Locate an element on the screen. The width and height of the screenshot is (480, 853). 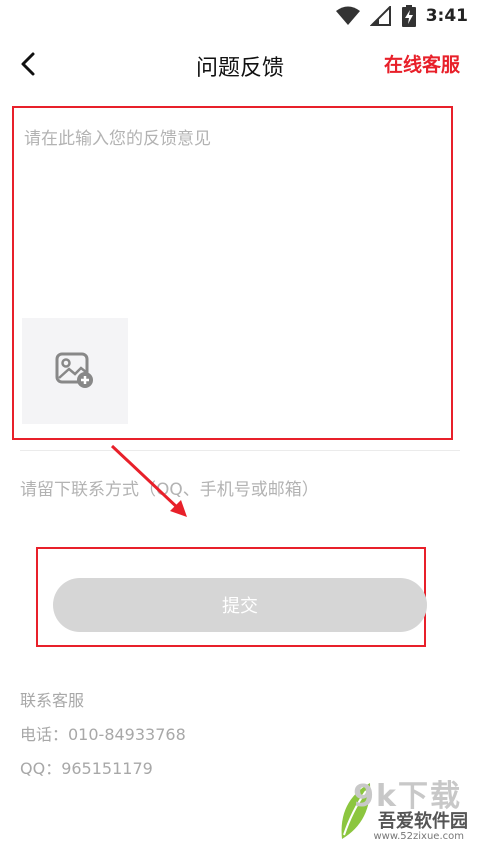
signal-icon is located at coordinates (380, 16).